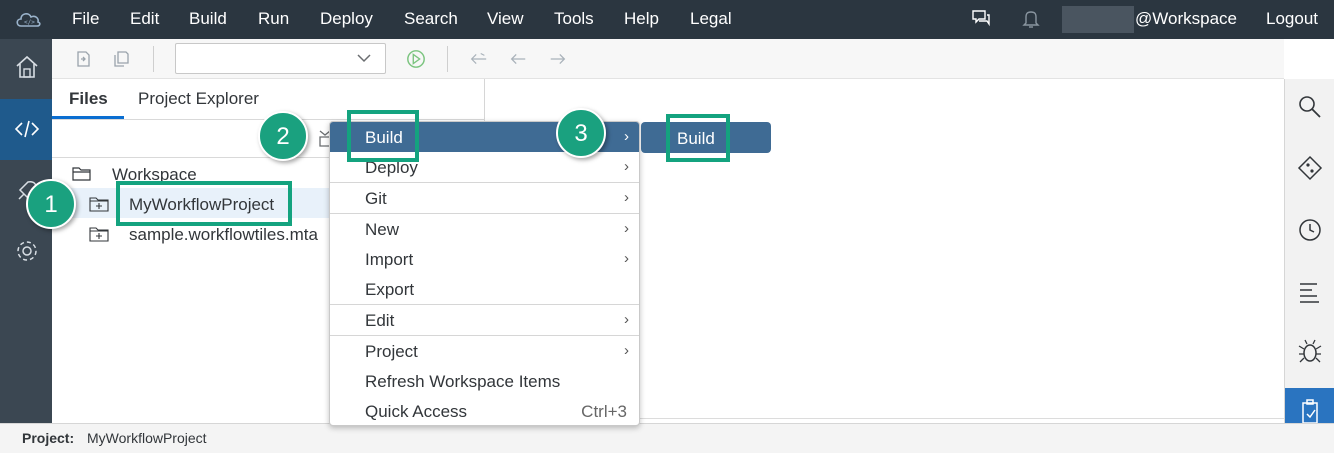  I want to click on menu-search: Search, so click(431, 19).